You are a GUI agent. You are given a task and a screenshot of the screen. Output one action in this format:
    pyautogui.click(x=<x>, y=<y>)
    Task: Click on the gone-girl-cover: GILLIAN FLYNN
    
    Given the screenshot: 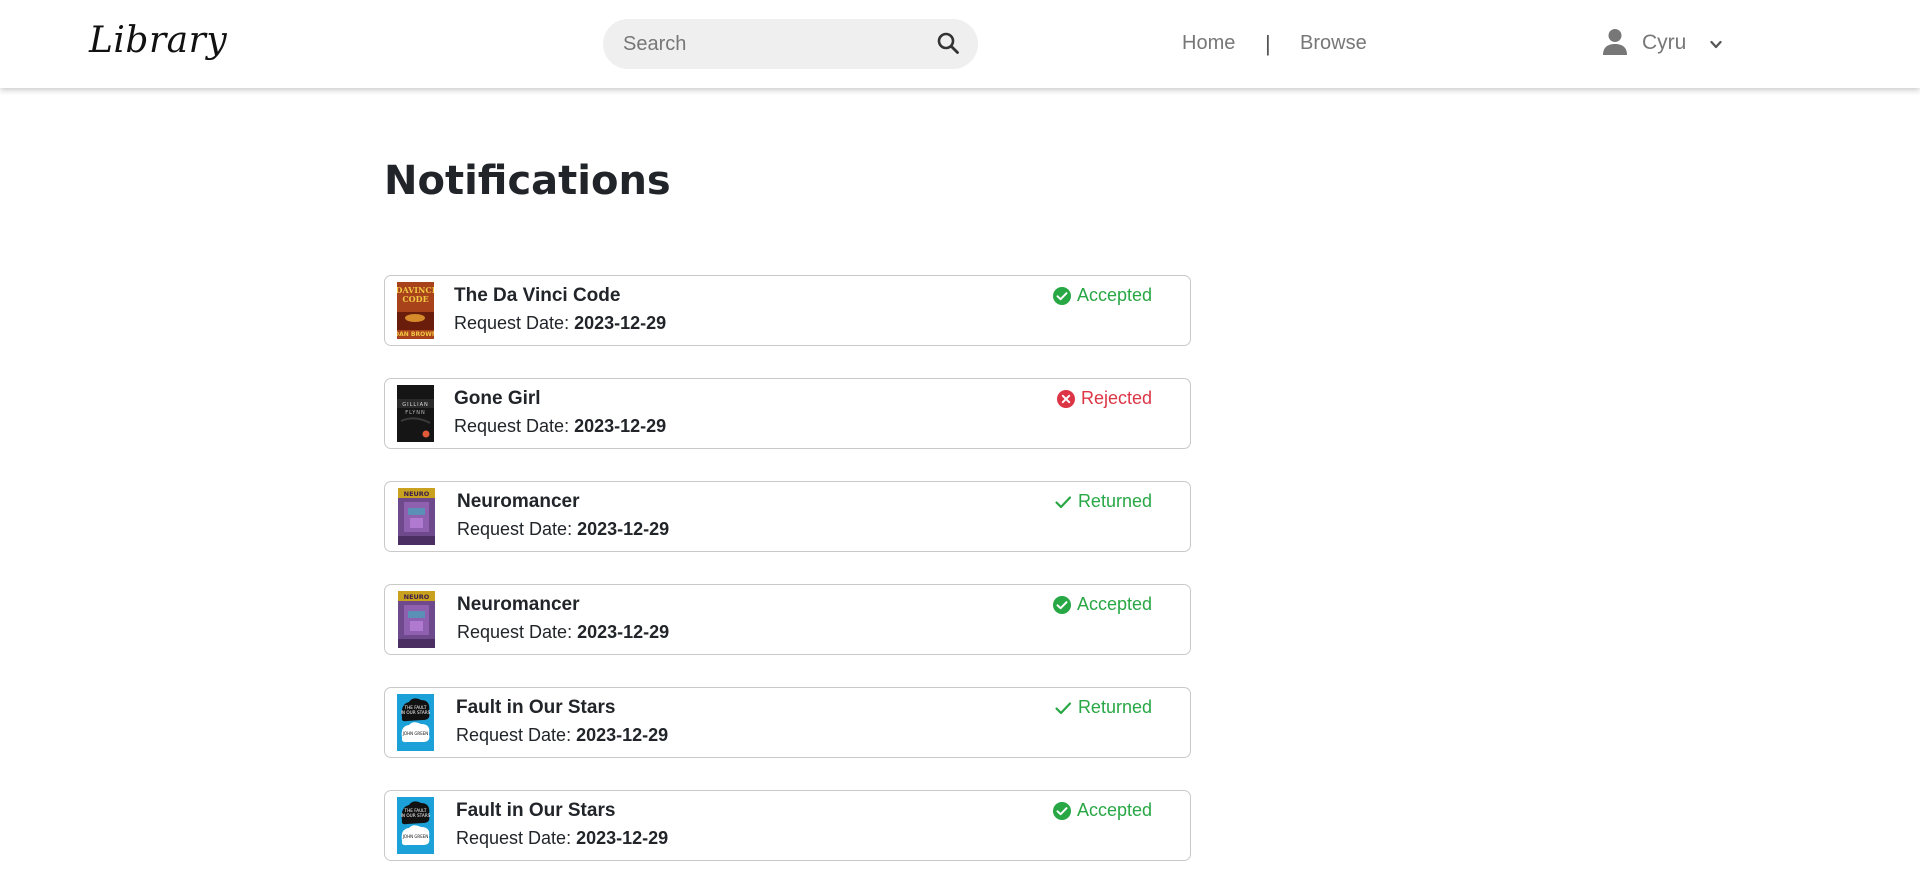 What is the action you would take?
    pyautogui.click(x=415, y=413)
    